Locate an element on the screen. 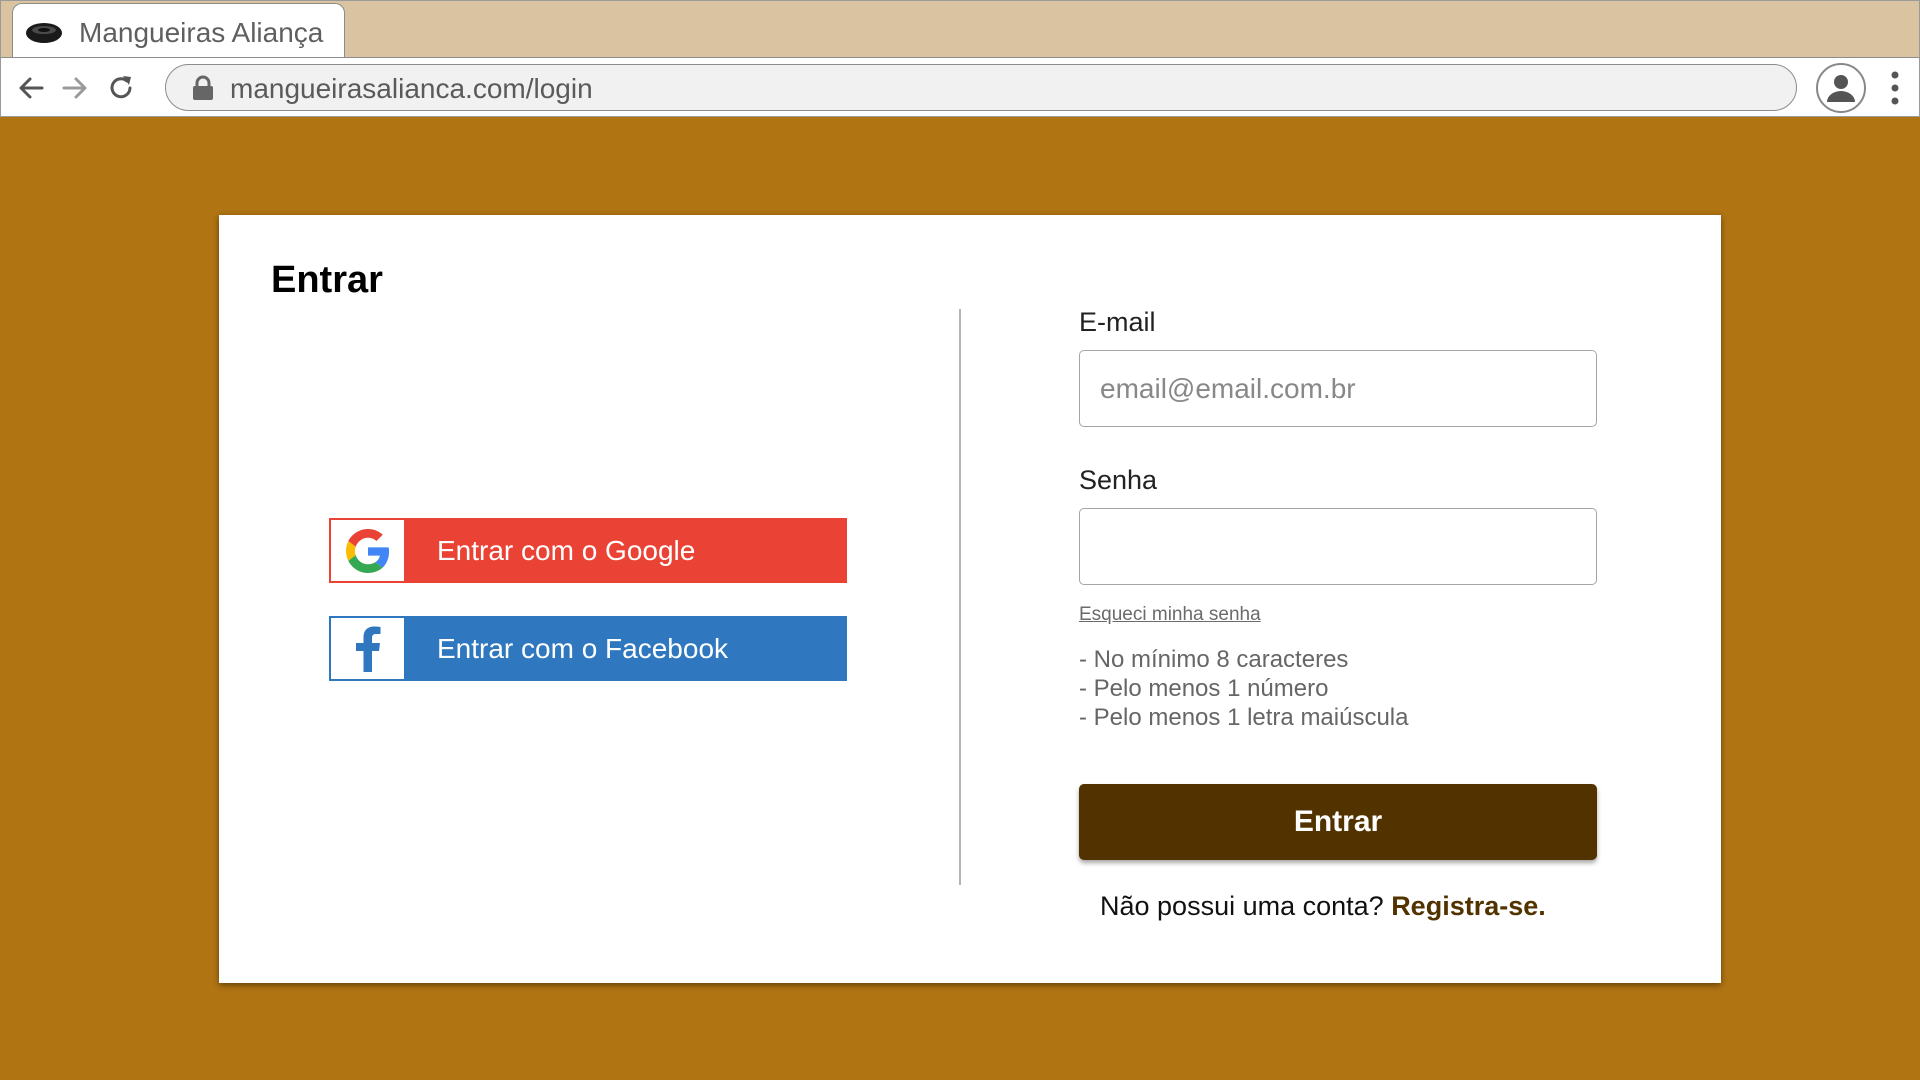  reload-button is located at coordinates (121, 88).